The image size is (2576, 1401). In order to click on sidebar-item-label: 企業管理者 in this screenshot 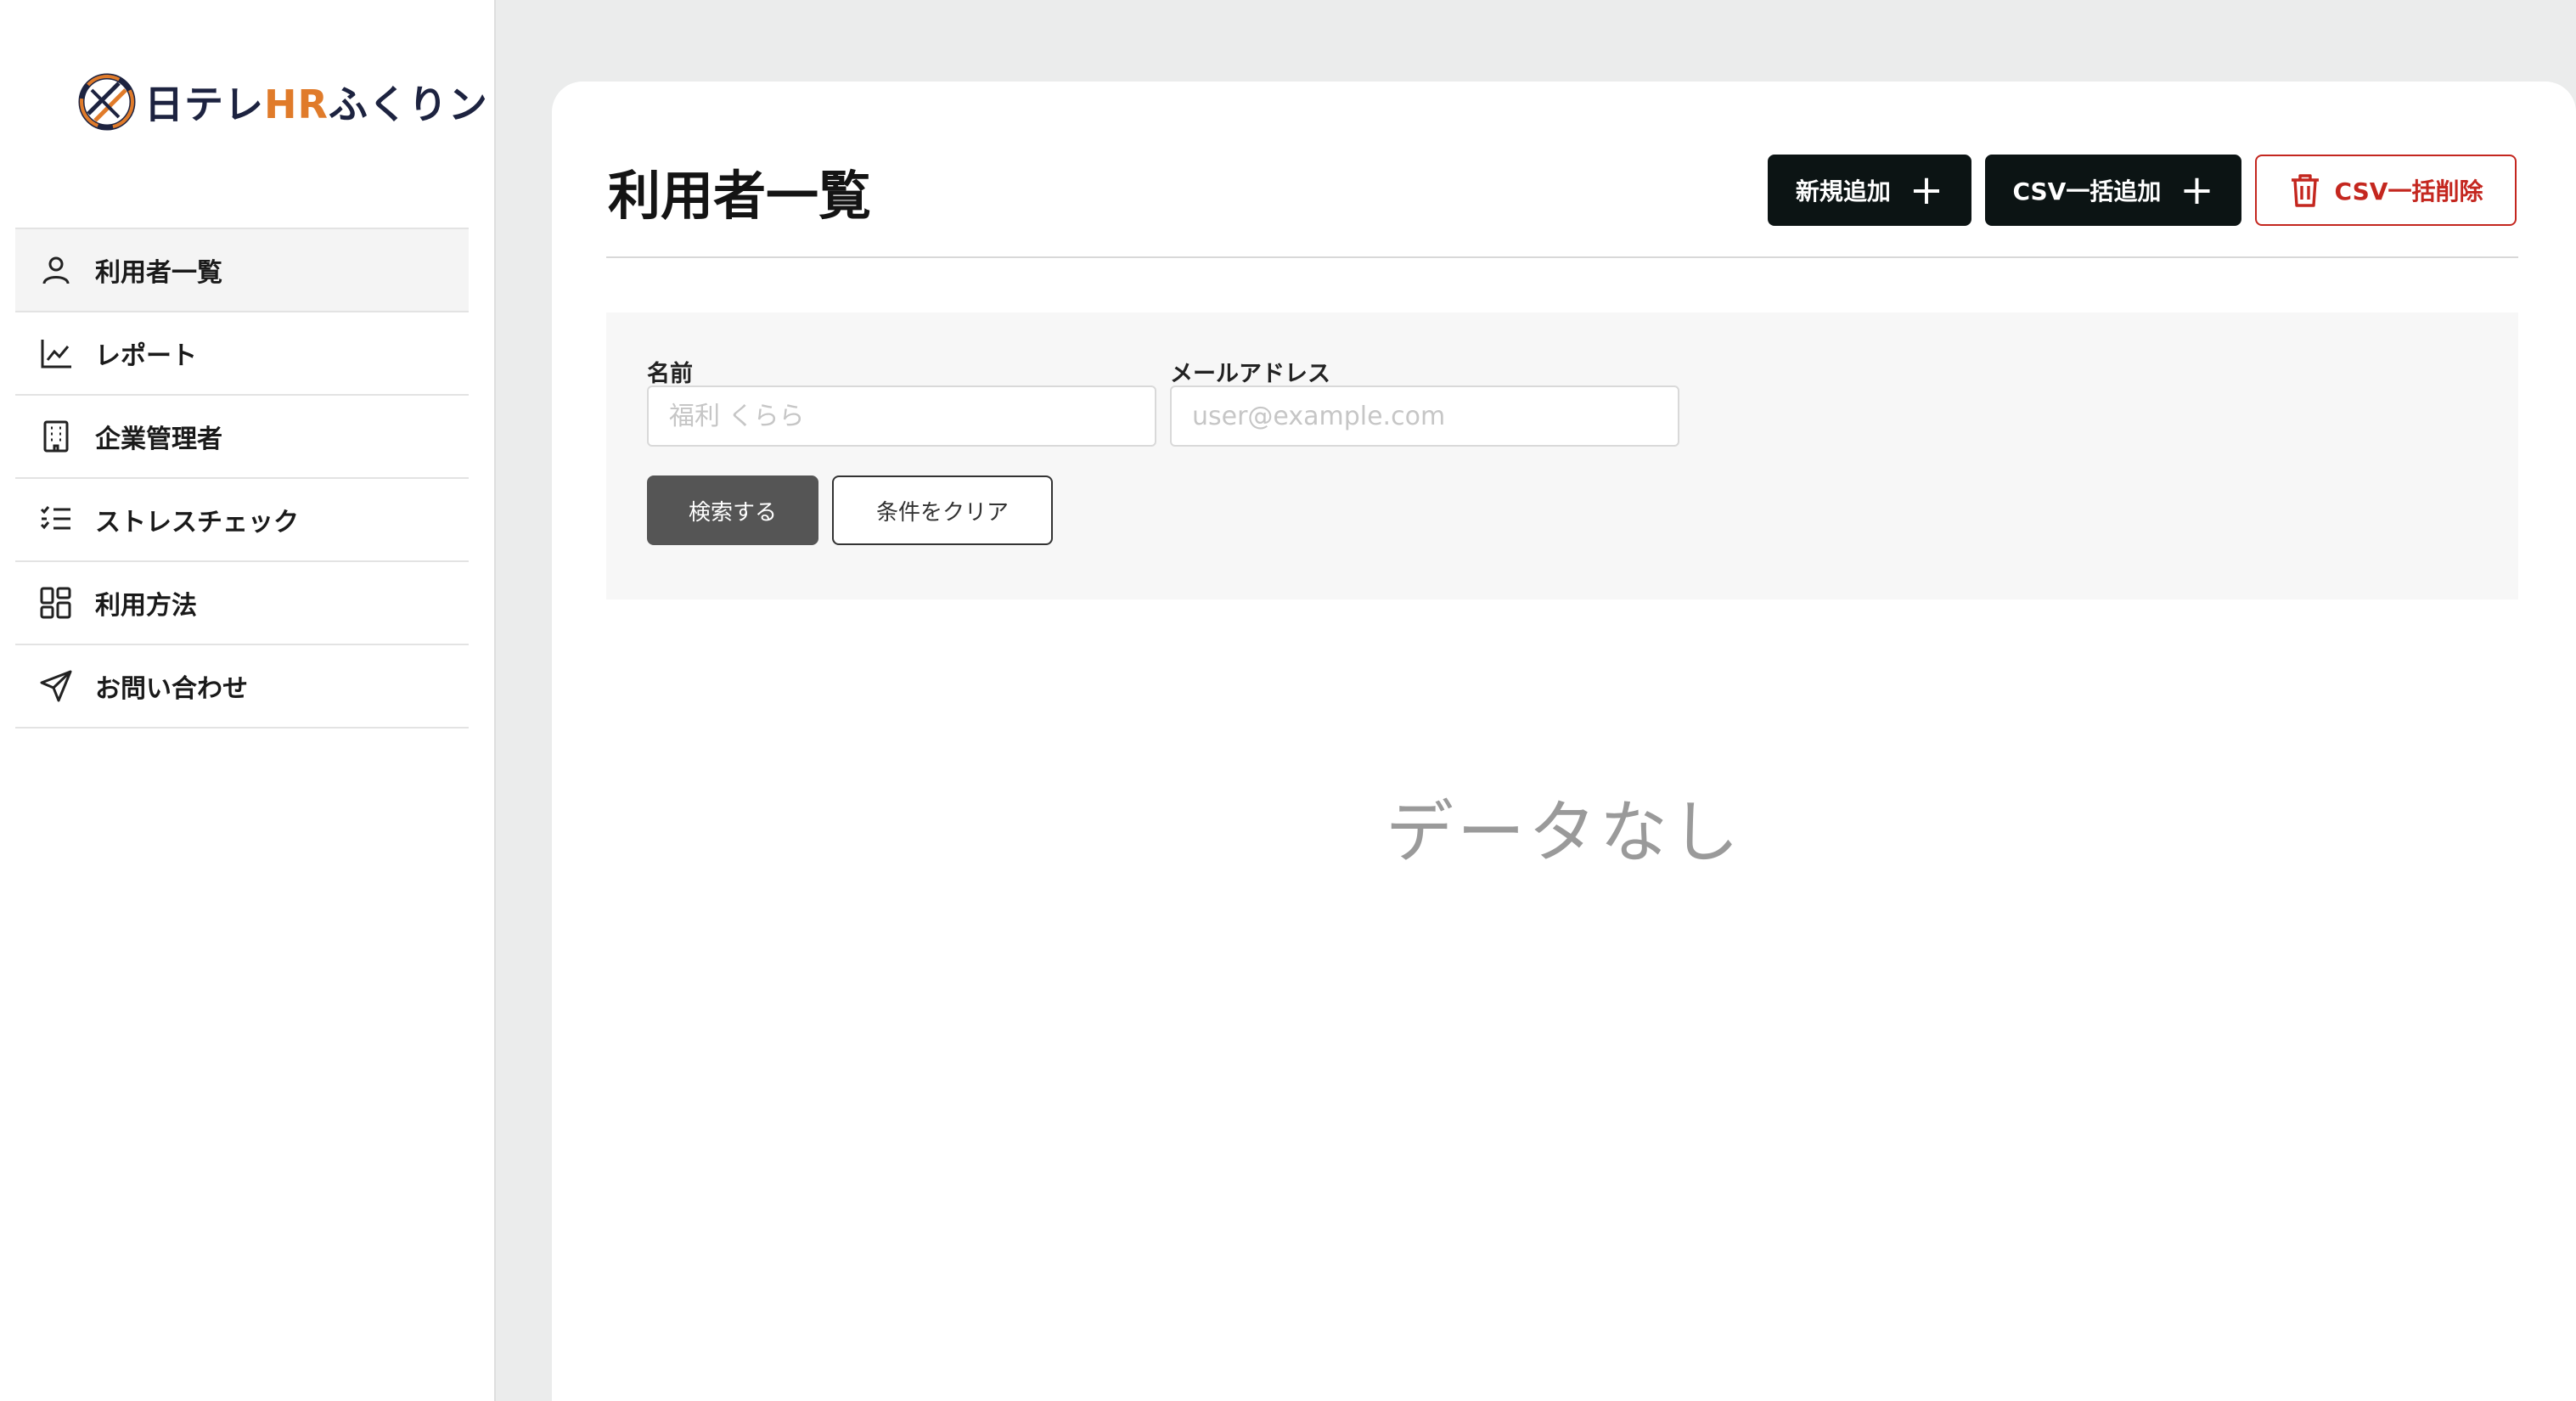, I will do `click(158, 439)`.